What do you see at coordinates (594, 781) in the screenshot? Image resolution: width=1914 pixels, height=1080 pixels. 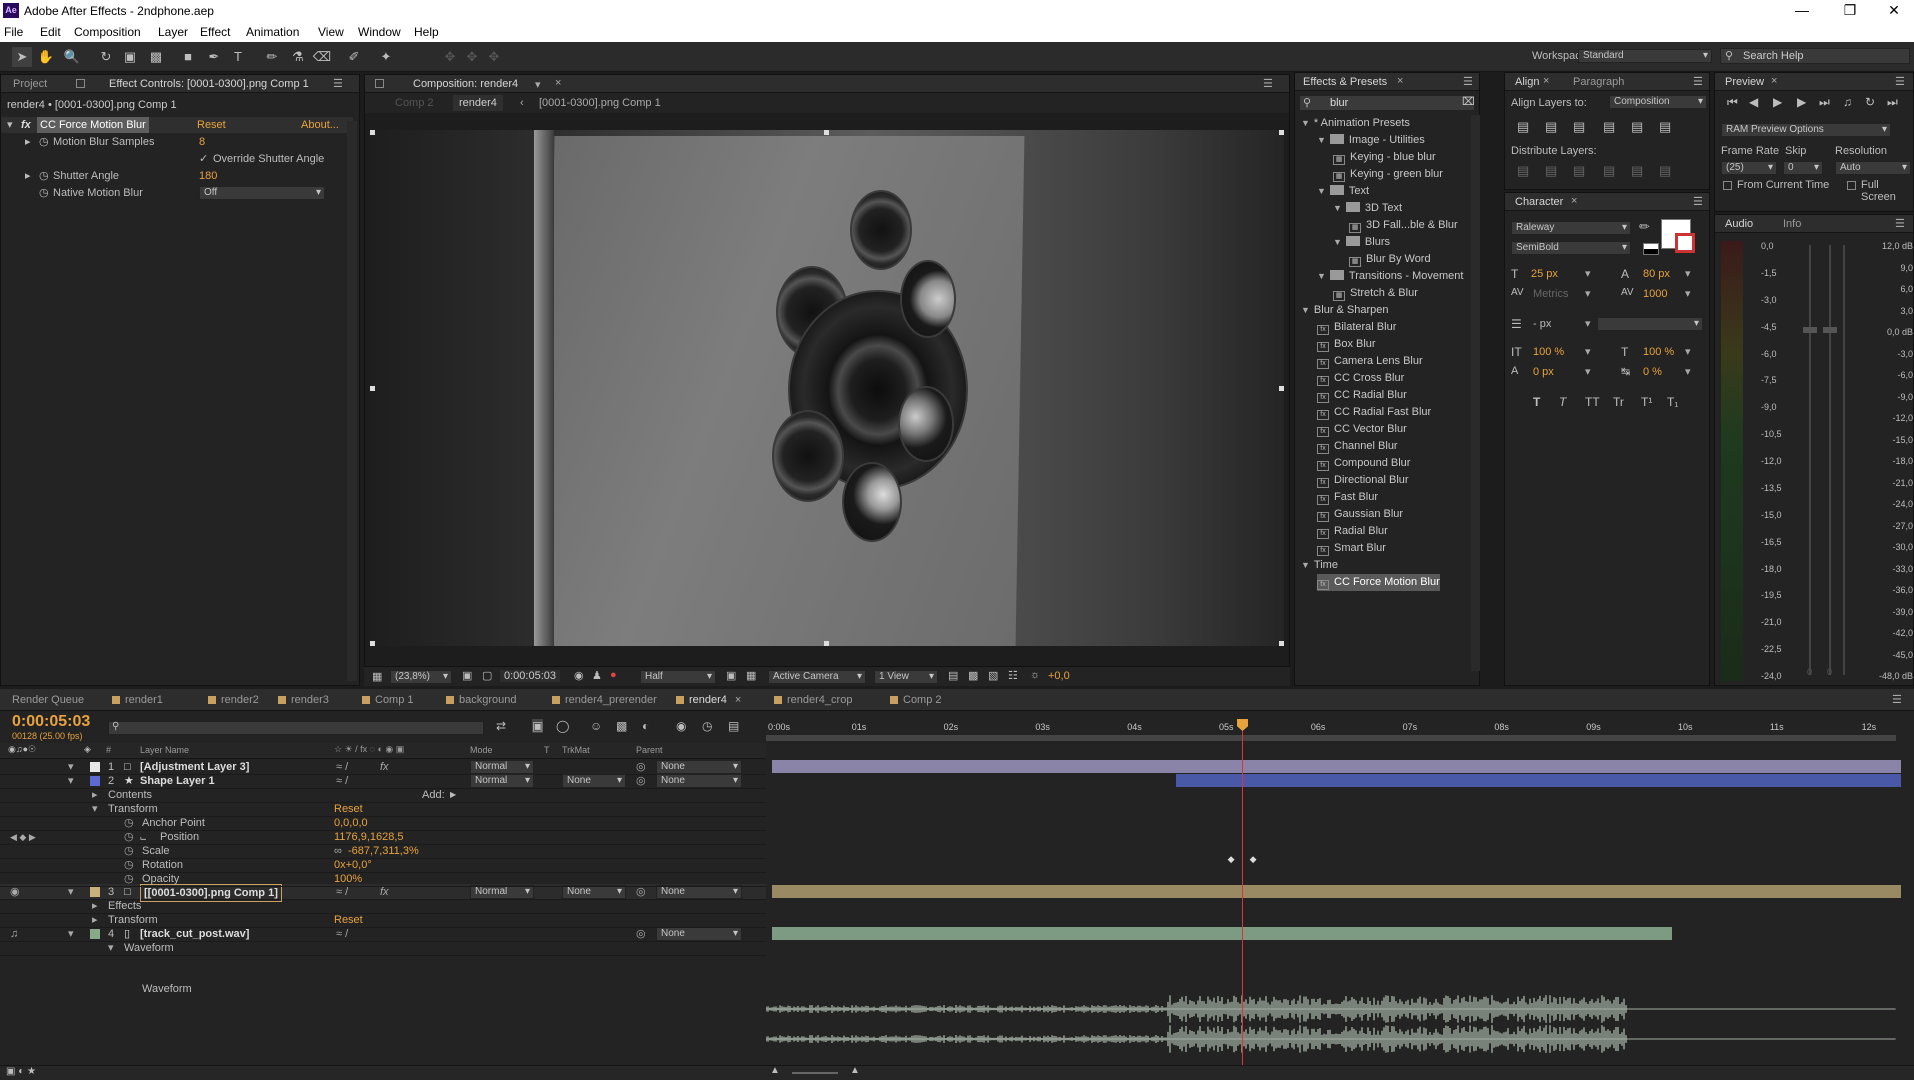 I see `trkmat-select: None` at bounding box center [594, 781].